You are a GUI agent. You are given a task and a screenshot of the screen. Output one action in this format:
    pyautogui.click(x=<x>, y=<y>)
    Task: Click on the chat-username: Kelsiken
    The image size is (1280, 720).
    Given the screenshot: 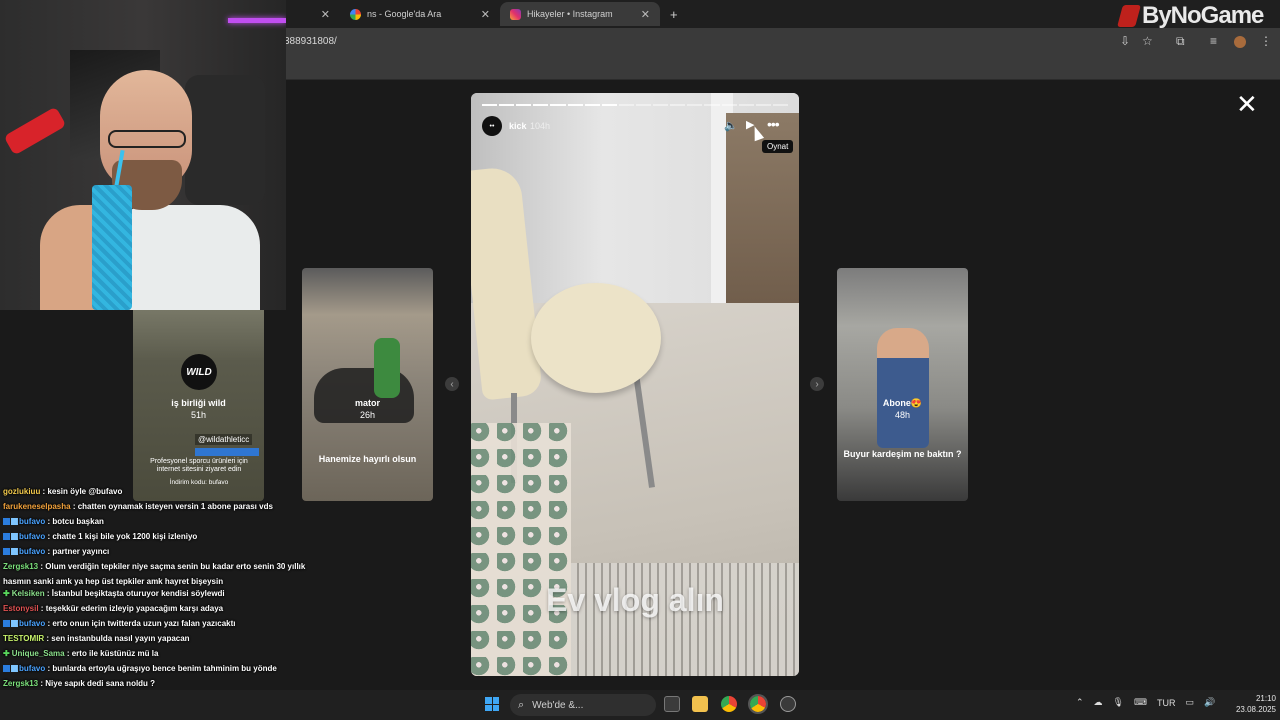 What is the action you would take?
    pyautogui.click(x=28, y=593)
    